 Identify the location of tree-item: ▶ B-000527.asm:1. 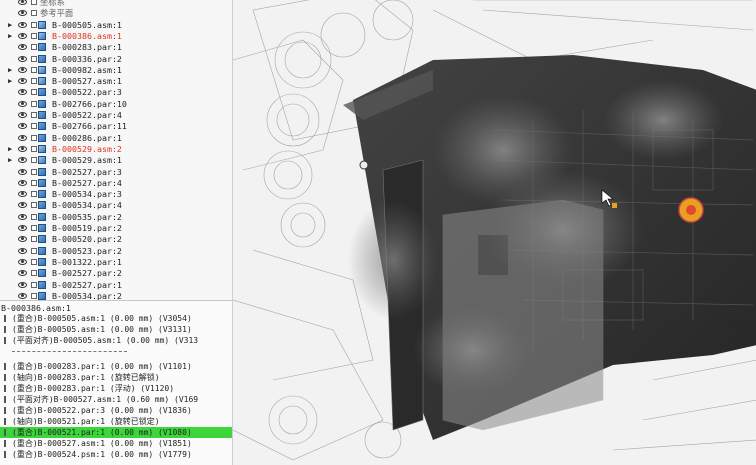
(116, 81).